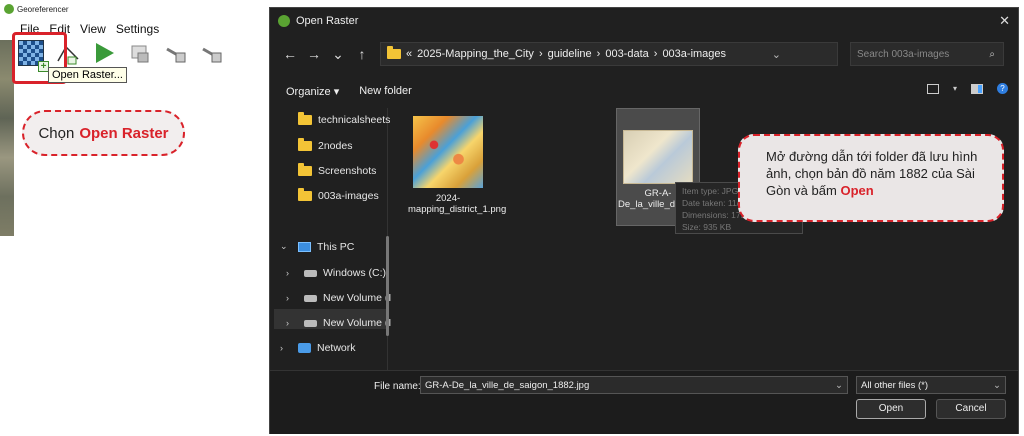 The height and width of the screenshot is (436, 1024). What do you see at coordinates (290, 54) in the screenshot?
I see `back-arrow-icon: ←` at bounding box center [290, 54].